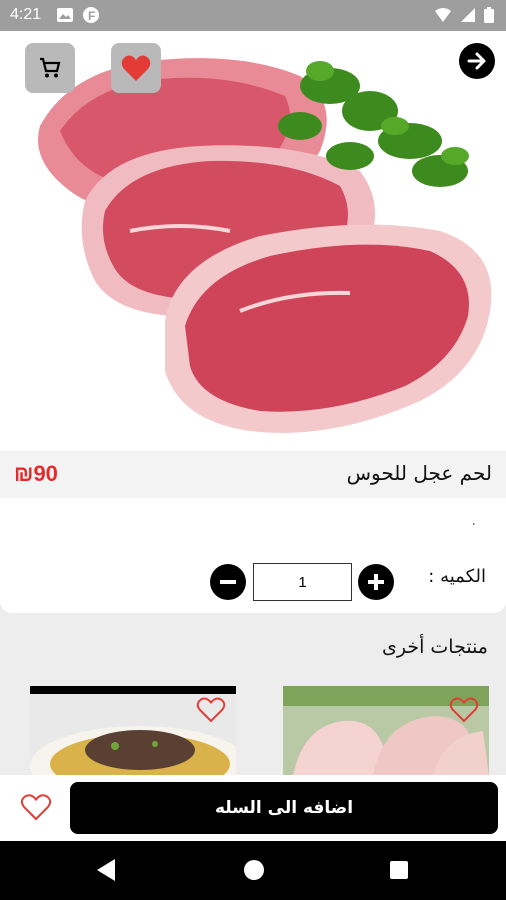 This screenshot has width=506, height=900. I want to click on f-icon: F, so click(91, 15).